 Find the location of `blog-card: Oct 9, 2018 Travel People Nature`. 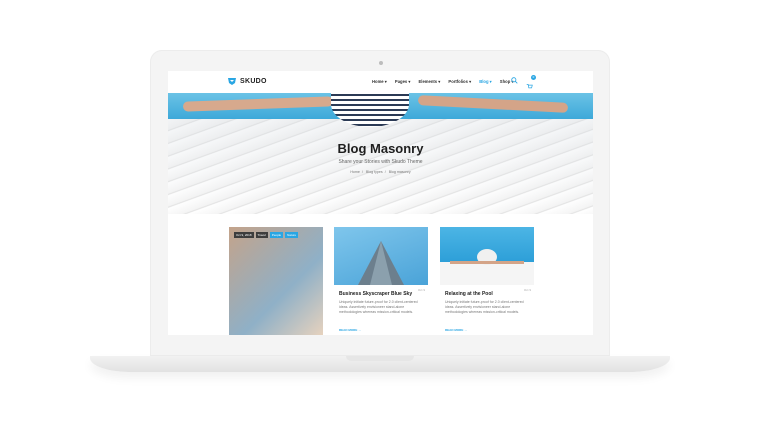

blog-card: Oct 9, 2018 Travel People Nature is located at coordinates (276, 281).